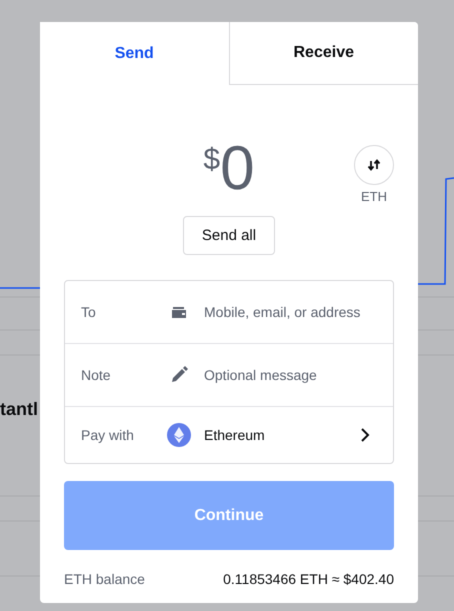 The width and height of the screenshot is (454, 611). Describe the element at coordinates (290, 312) in the screenshot. I see `recipient-field: Mobile, email, or address` at that location.